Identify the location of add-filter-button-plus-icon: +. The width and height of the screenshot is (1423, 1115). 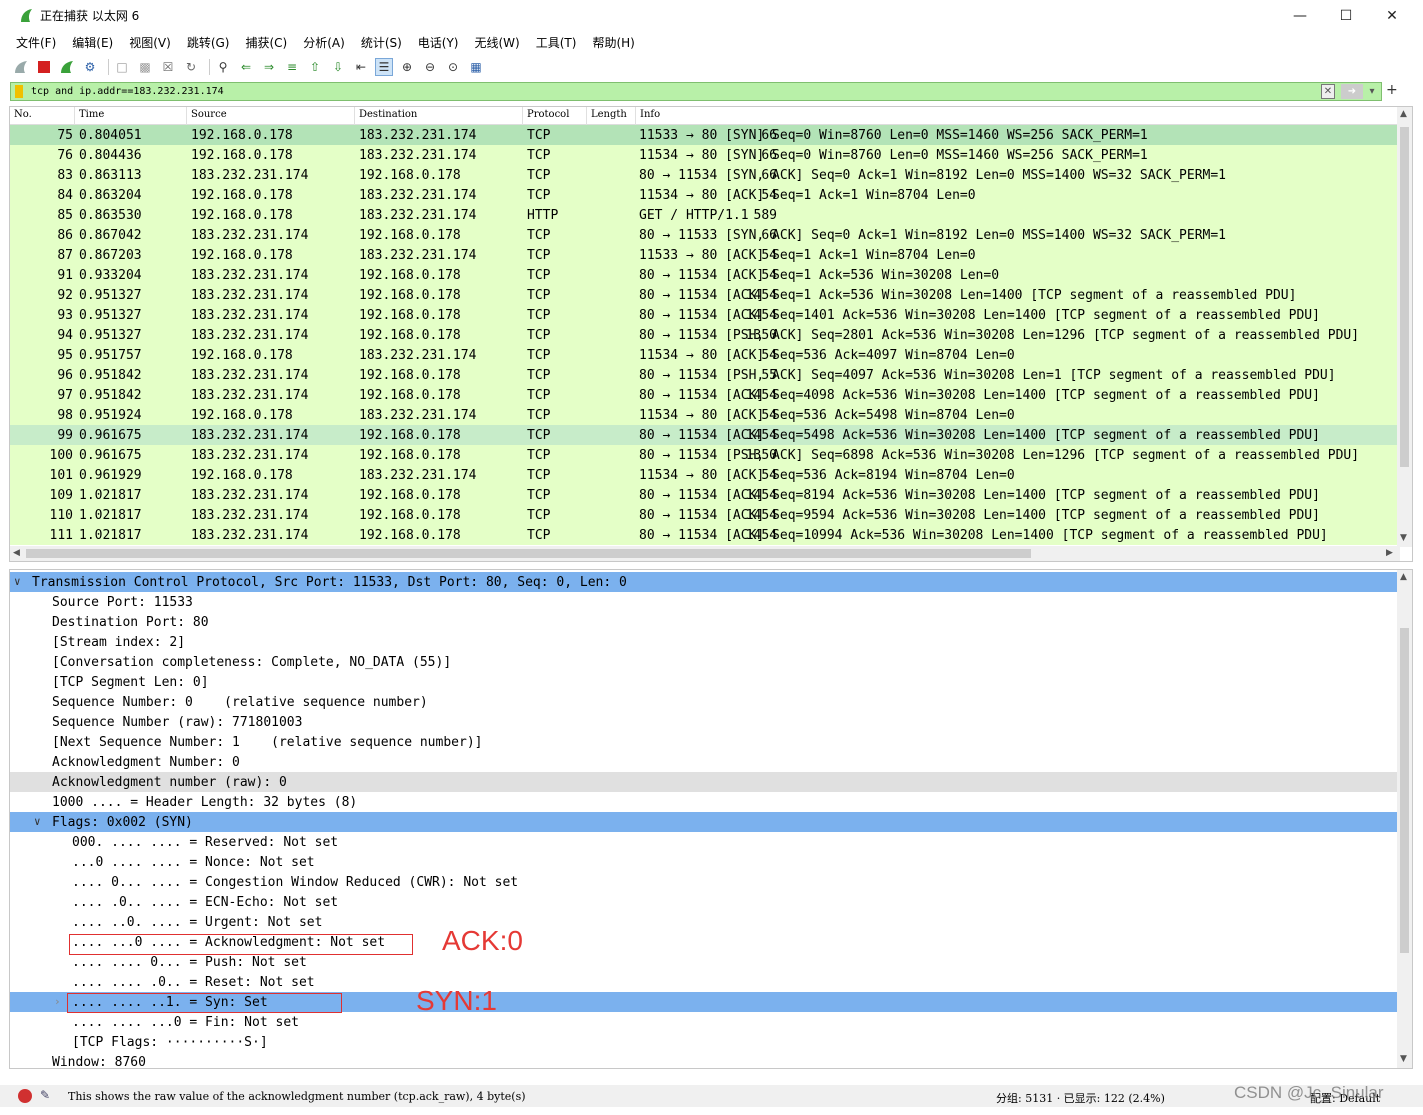
(1392, 90).